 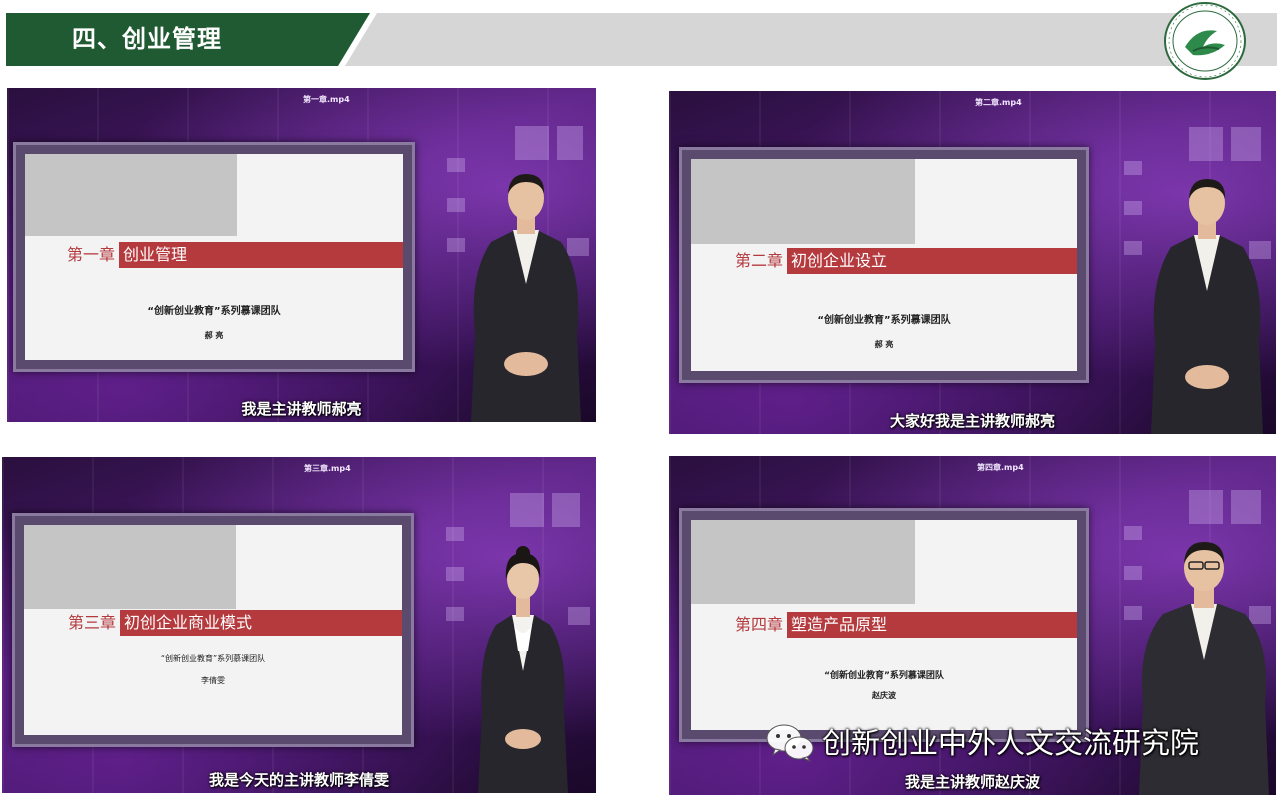 I want to click on slide-frame: 第四章 塑造产品原型 “创新创业教育”系列慕课团队 赵庆波, so click(x=884, y=625).